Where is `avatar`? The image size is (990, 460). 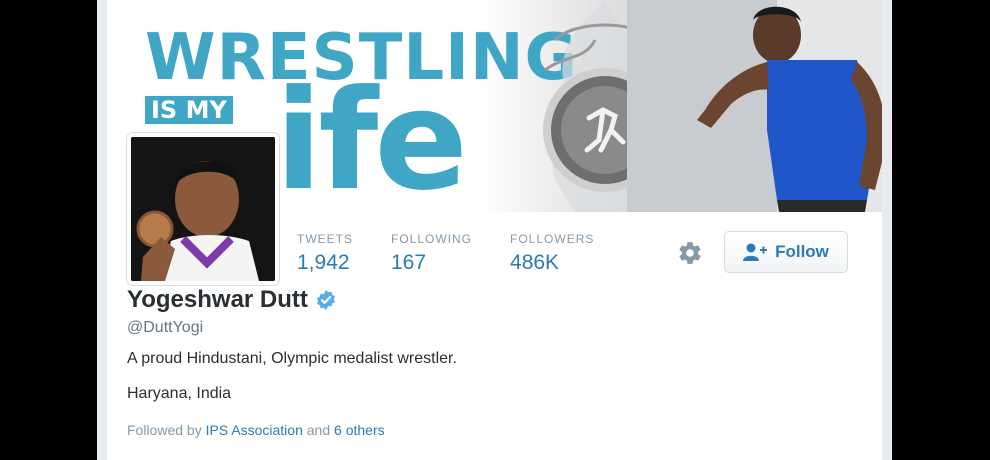
avatar is located at coordinates (203, 209).